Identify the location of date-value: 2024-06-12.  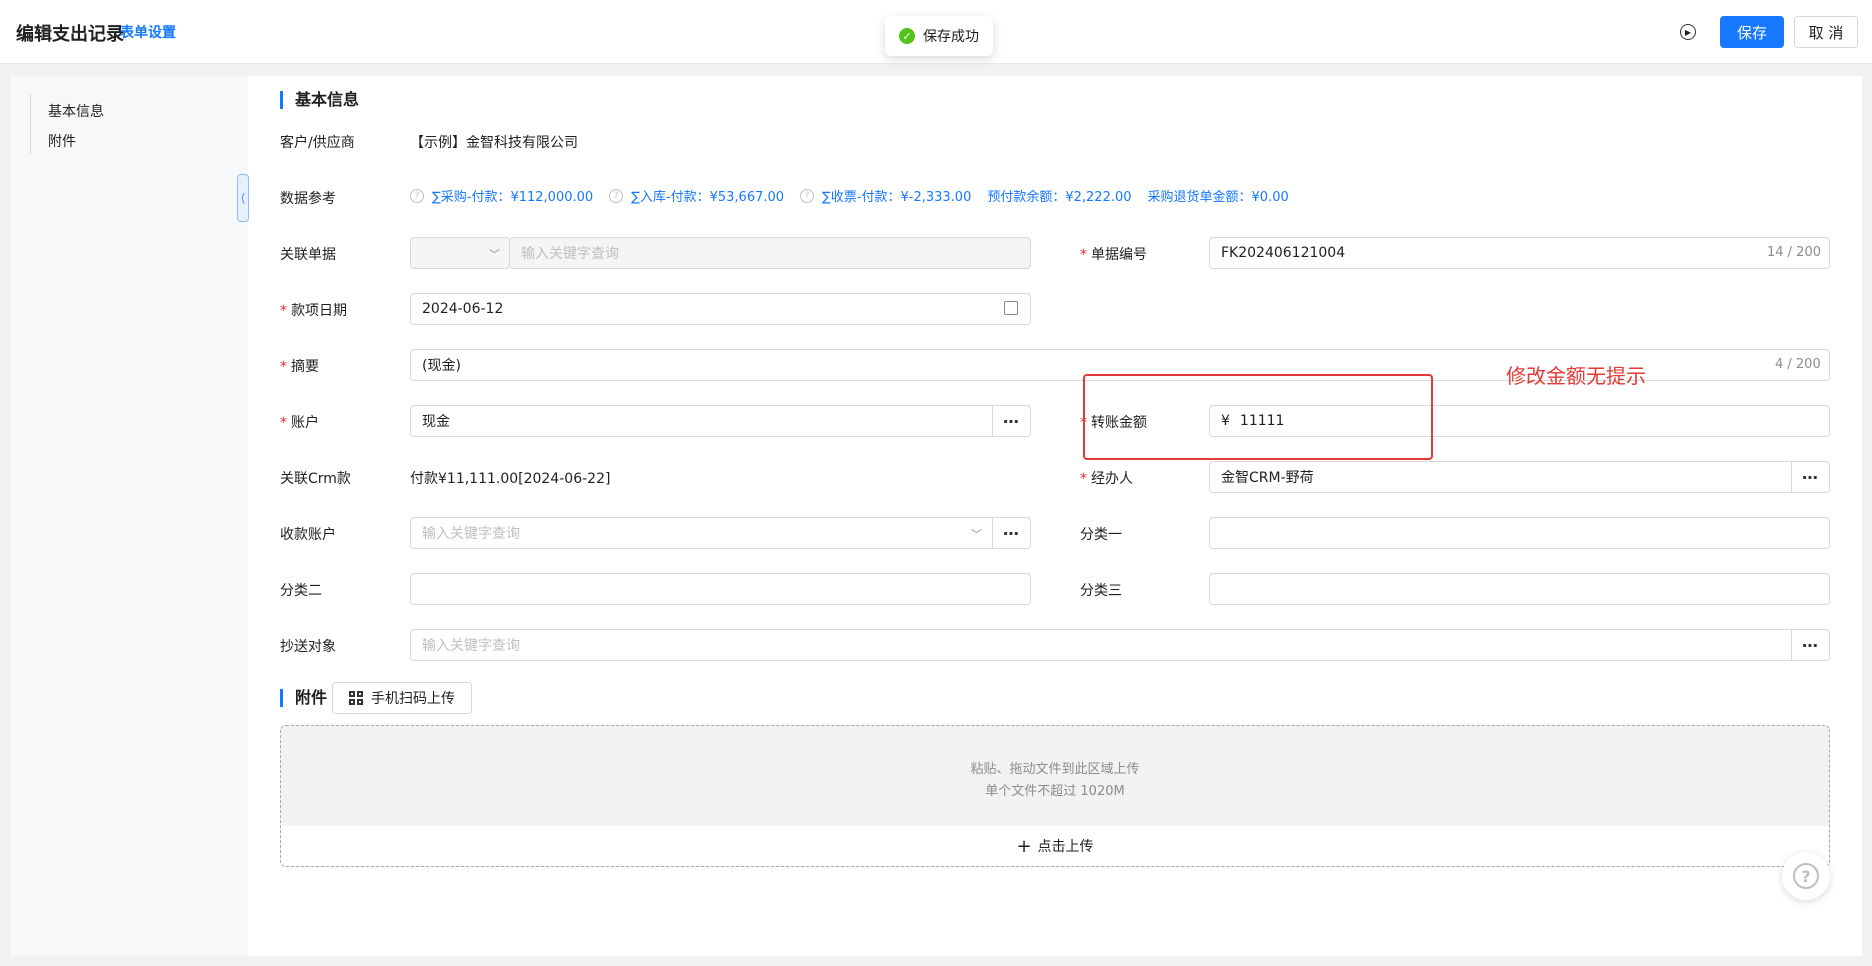
(463, 309).